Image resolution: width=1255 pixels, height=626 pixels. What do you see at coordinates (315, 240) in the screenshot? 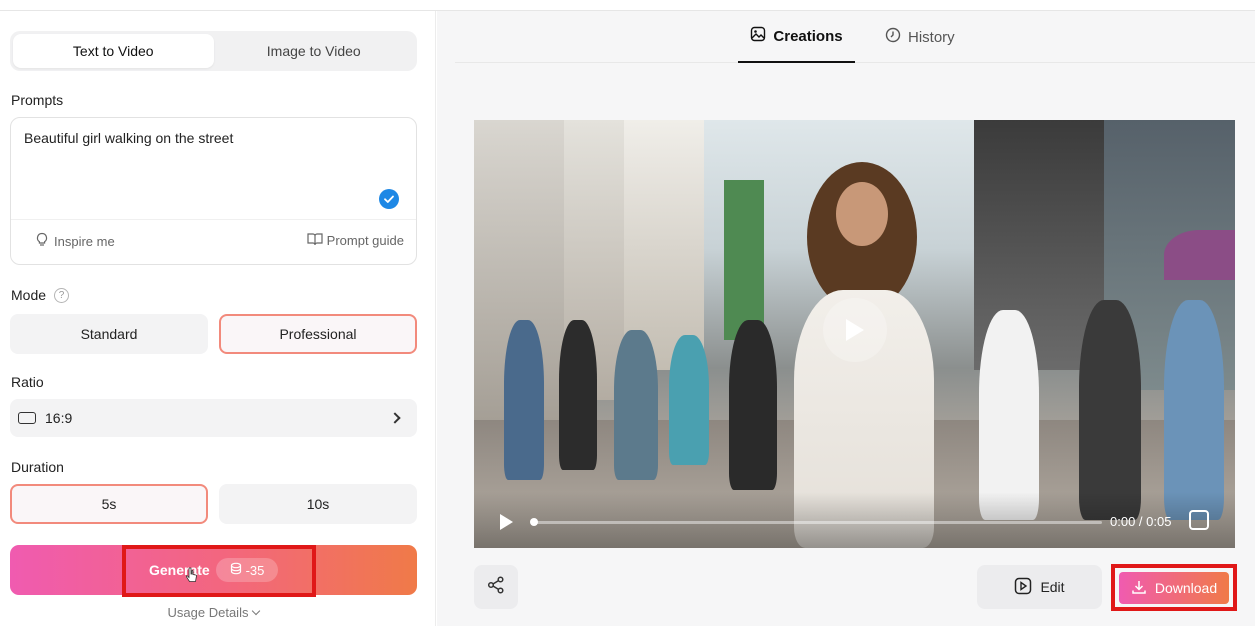
I see `book-icon` at bounding box center [315, 240].